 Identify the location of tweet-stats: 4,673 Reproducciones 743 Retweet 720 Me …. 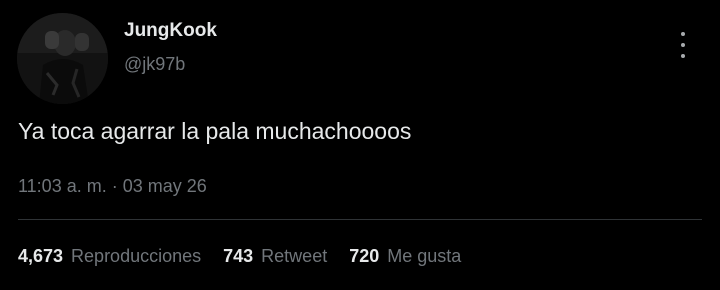
(239, 256).